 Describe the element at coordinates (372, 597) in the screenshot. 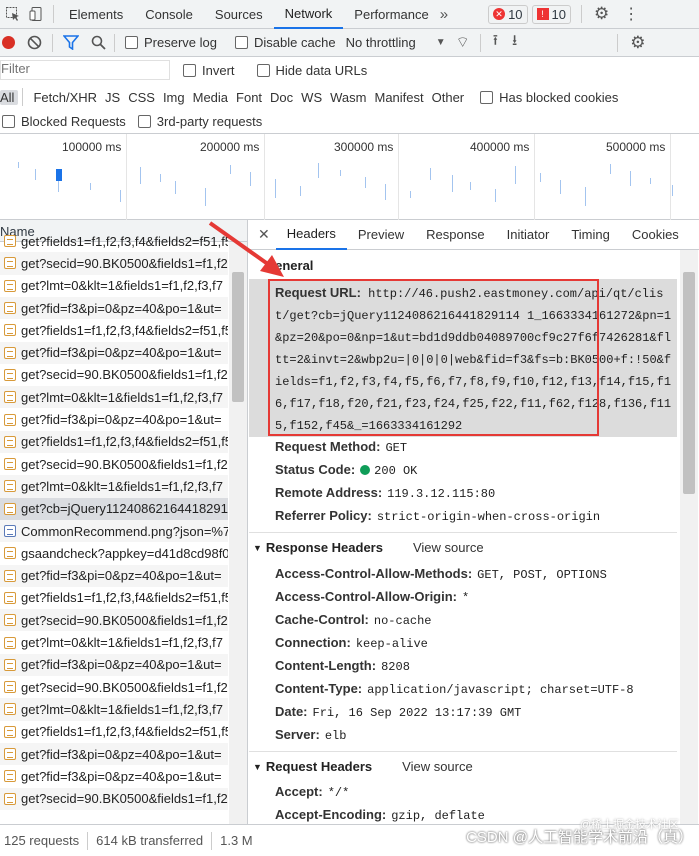

I see `response-header-row: Access-Control-Allow-Origin: *` at that location.